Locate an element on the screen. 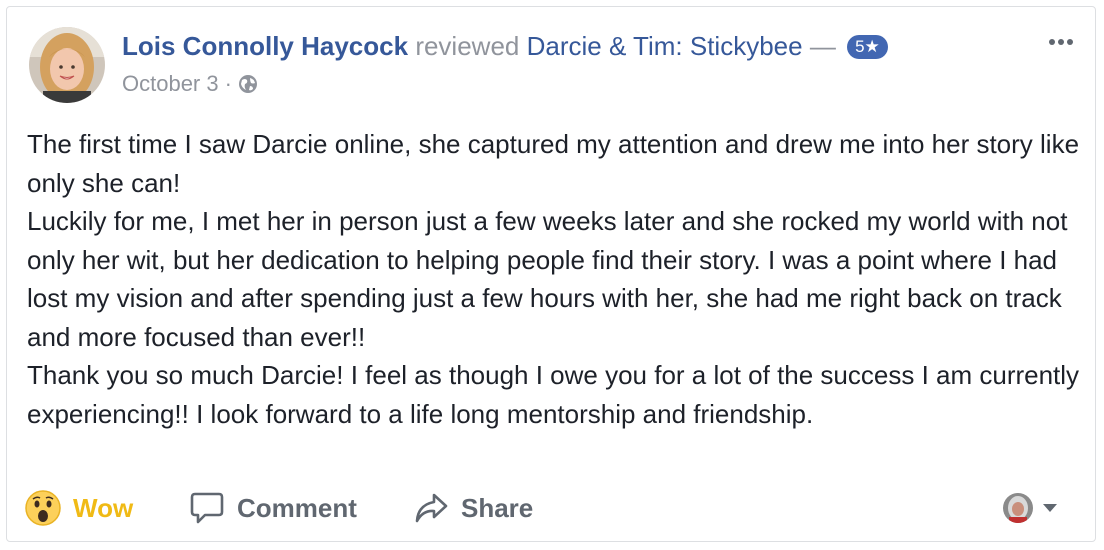 This screenshot has width=1104, height=550. comment-button: Comment is located at coordinates (273, 508).